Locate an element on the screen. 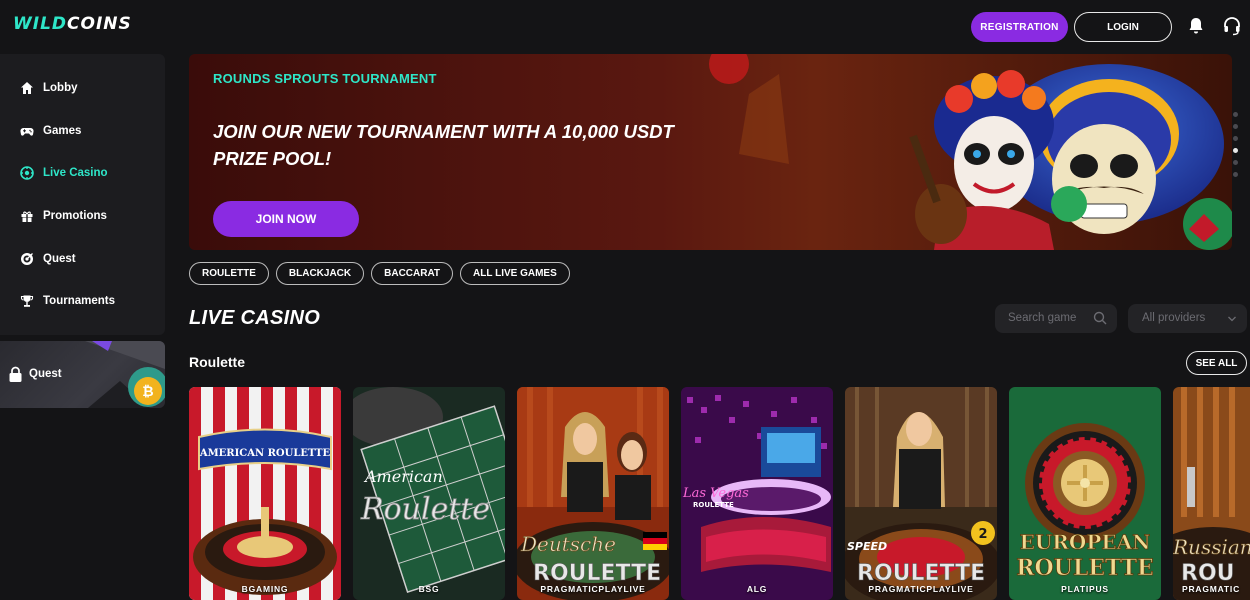  sidebar-item-label: Promotions is located at coordinates (75, 216).